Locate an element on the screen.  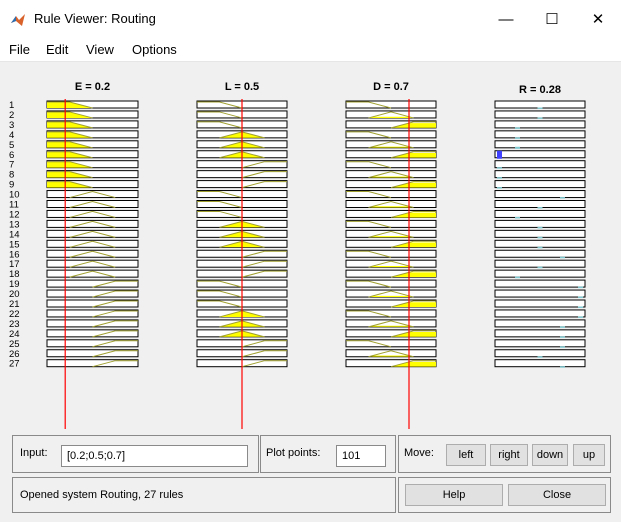
plot-points-label: Plot points: is located at coordinates (293, 453).